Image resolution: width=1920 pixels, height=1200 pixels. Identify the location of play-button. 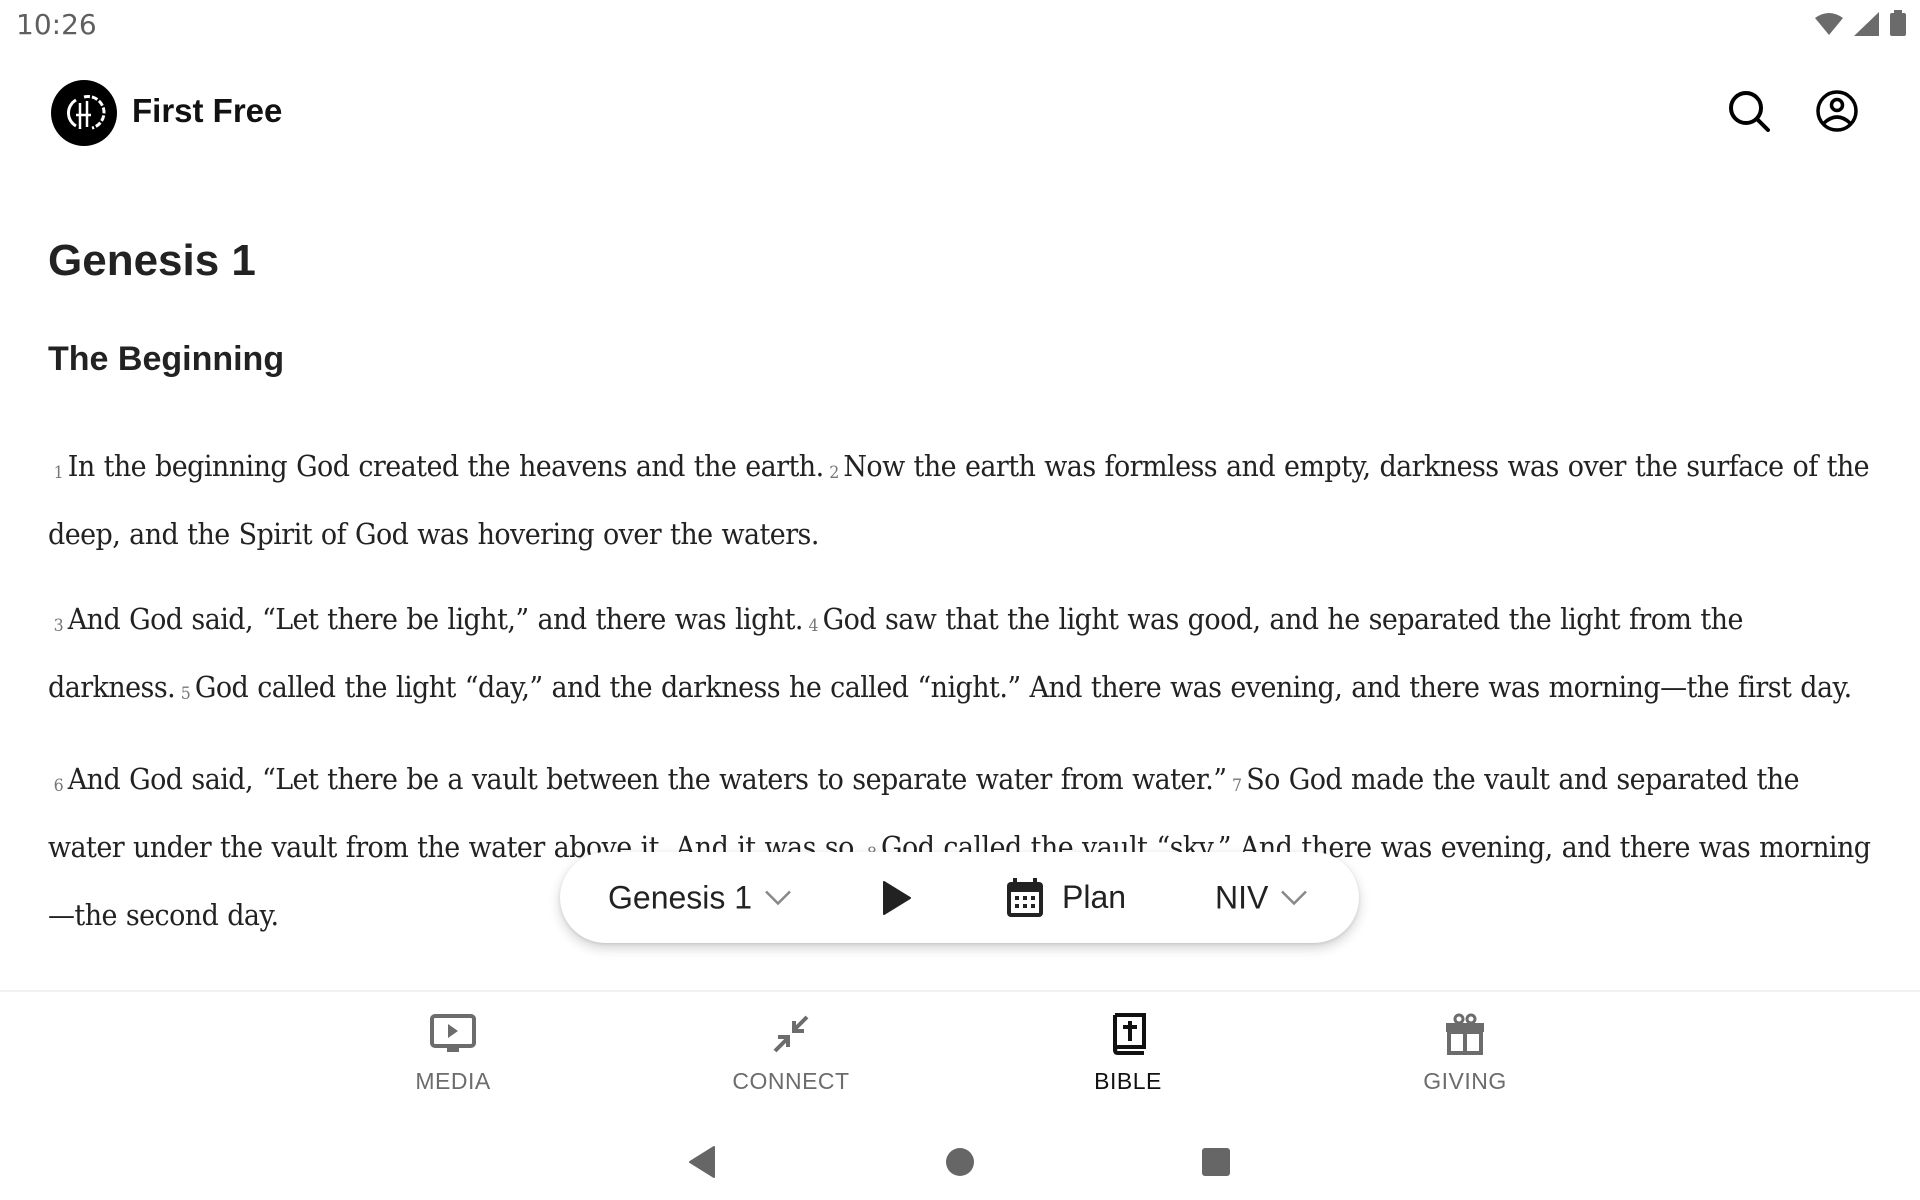
(897, 897).